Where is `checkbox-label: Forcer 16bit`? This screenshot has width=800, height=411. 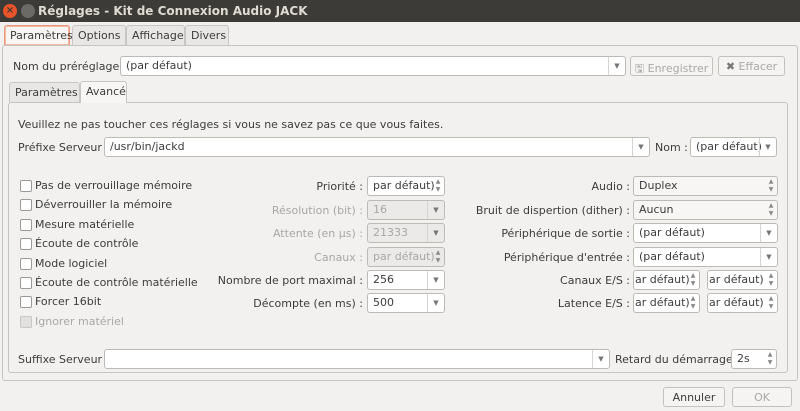 checkbox-label: Forcer 16bit is located at coordinates (68, 301).